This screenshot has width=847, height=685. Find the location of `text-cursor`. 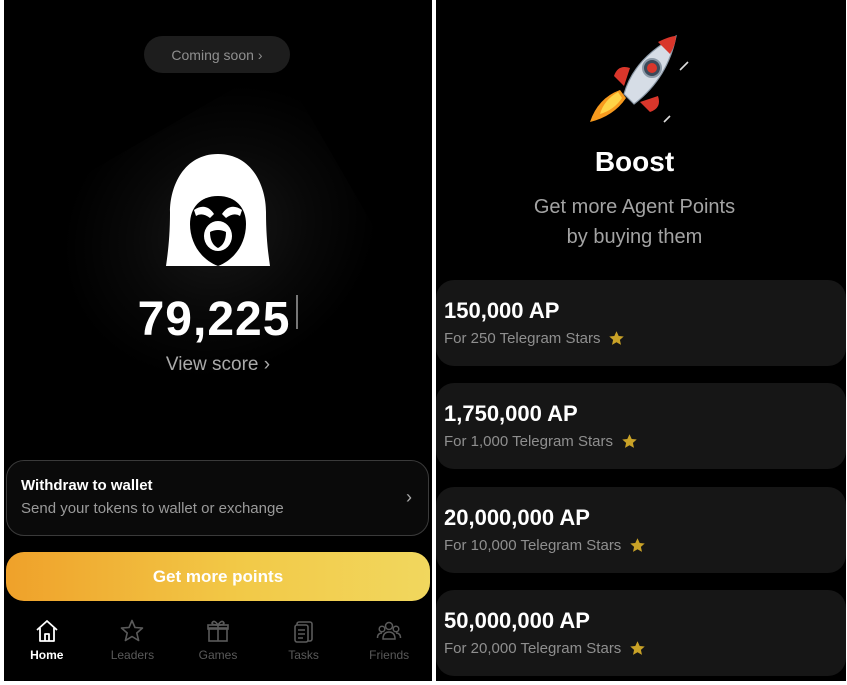

text-cursor is located at coordinates (297, 312).